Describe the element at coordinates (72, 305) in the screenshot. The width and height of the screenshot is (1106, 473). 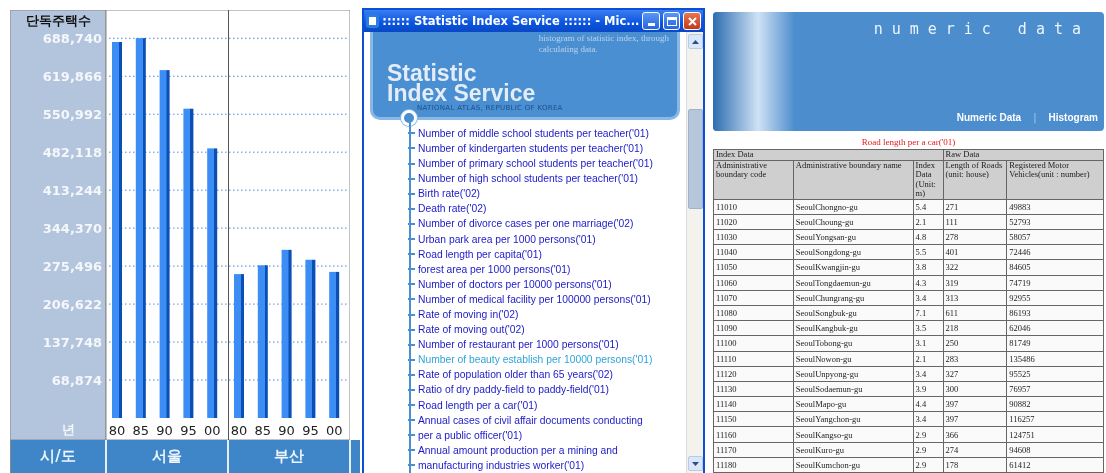
I see `tick-label: 206,622` at that location.